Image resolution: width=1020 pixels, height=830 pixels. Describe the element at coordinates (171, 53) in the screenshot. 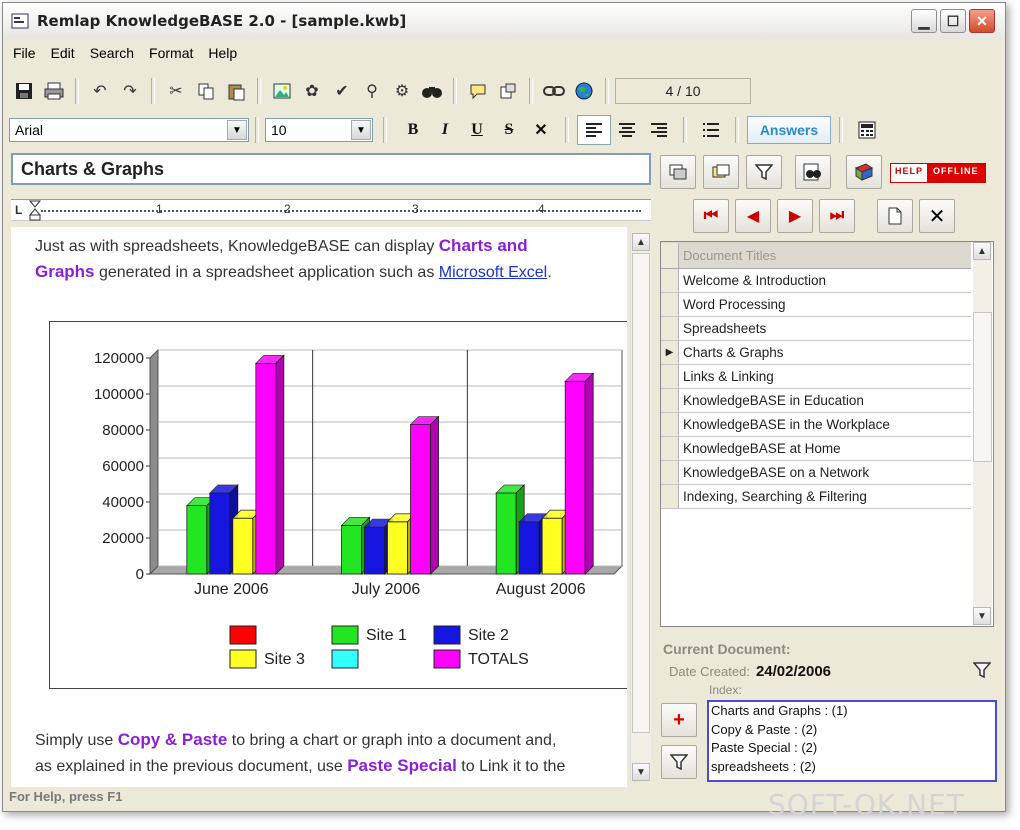

I see `menu-format: Format` at that location.